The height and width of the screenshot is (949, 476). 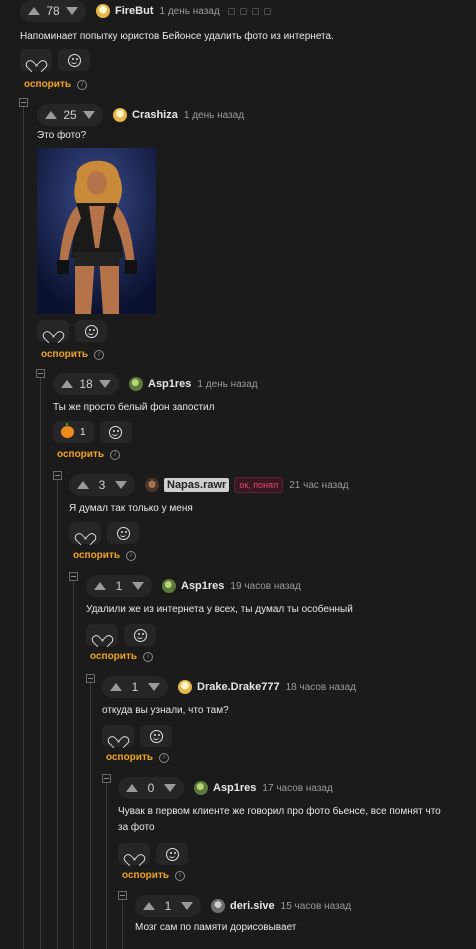 I want to click on comment-header: 18 Asp1res 1 день назад, so click(x=155, y=384).